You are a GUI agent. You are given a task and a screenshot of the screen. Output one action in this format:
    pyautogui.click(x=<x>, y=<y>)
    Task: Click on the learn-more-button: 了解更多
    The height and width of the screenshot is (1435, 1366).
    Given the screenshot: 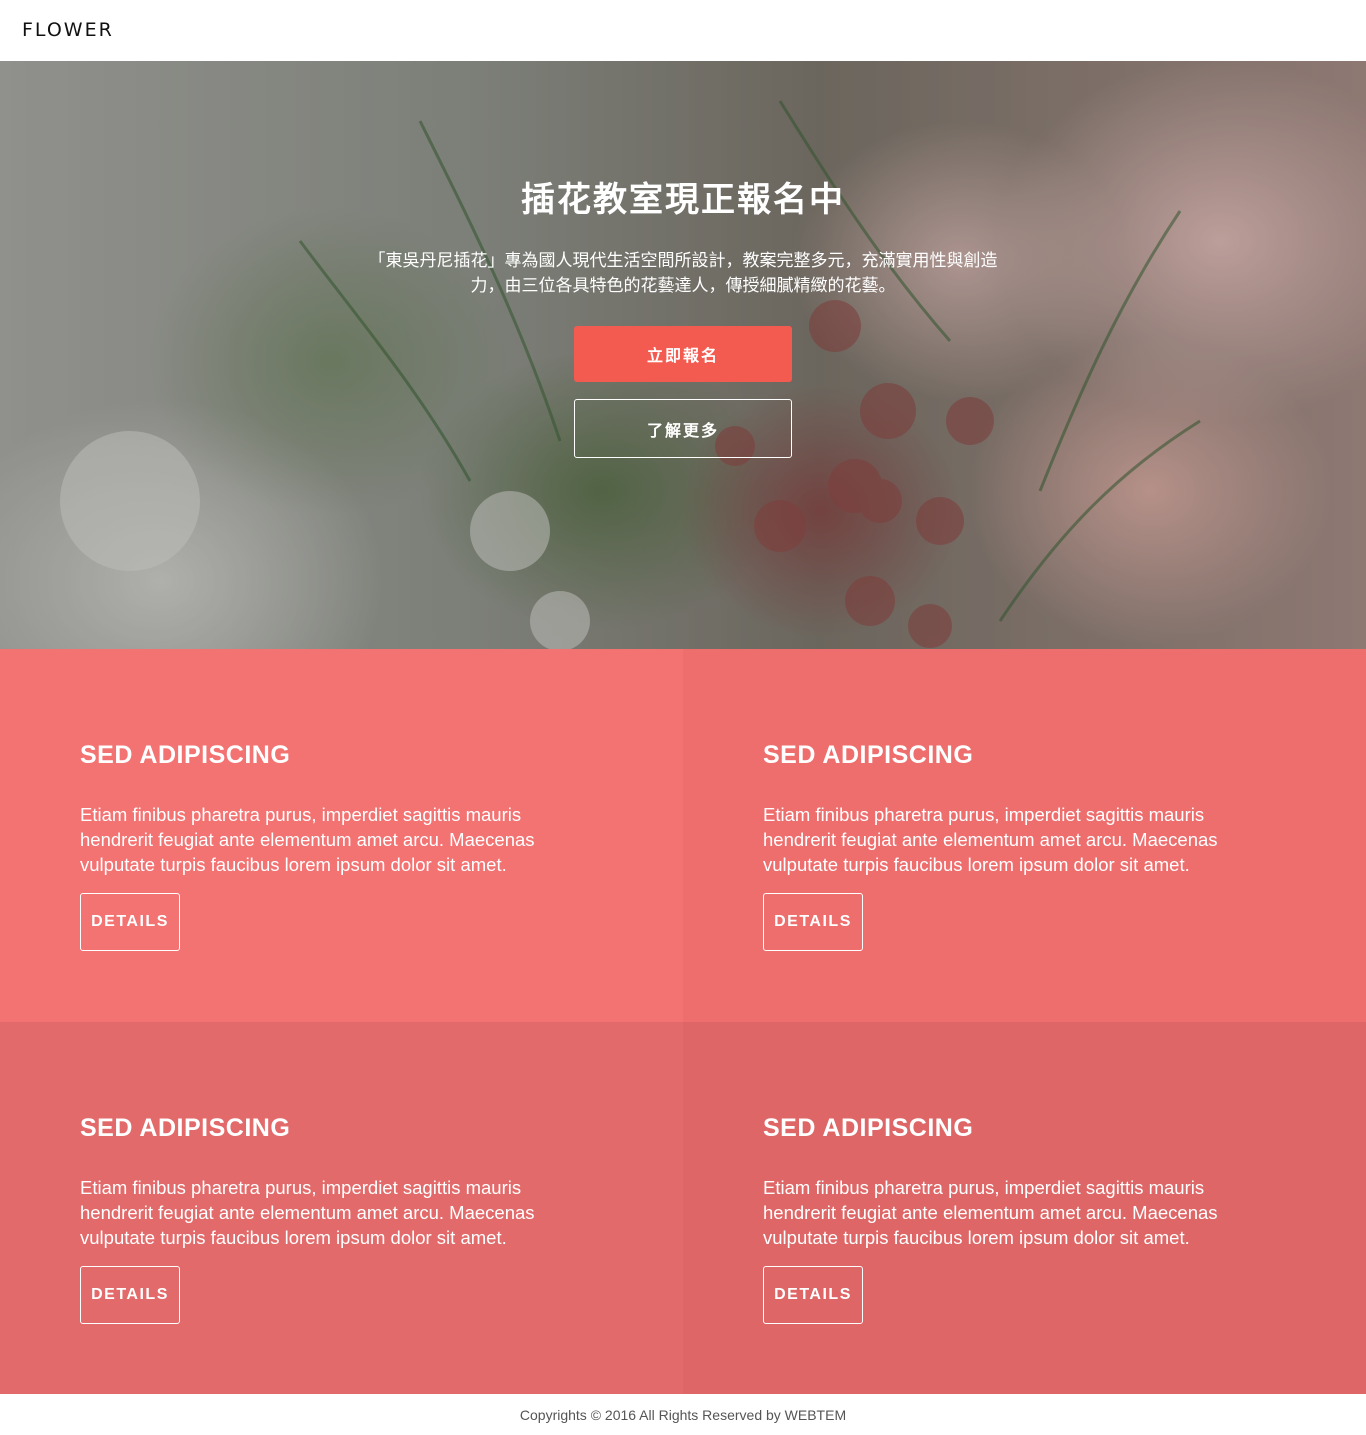 What is the action you would take?
    pyautogui.click(x=683, y=428)
    